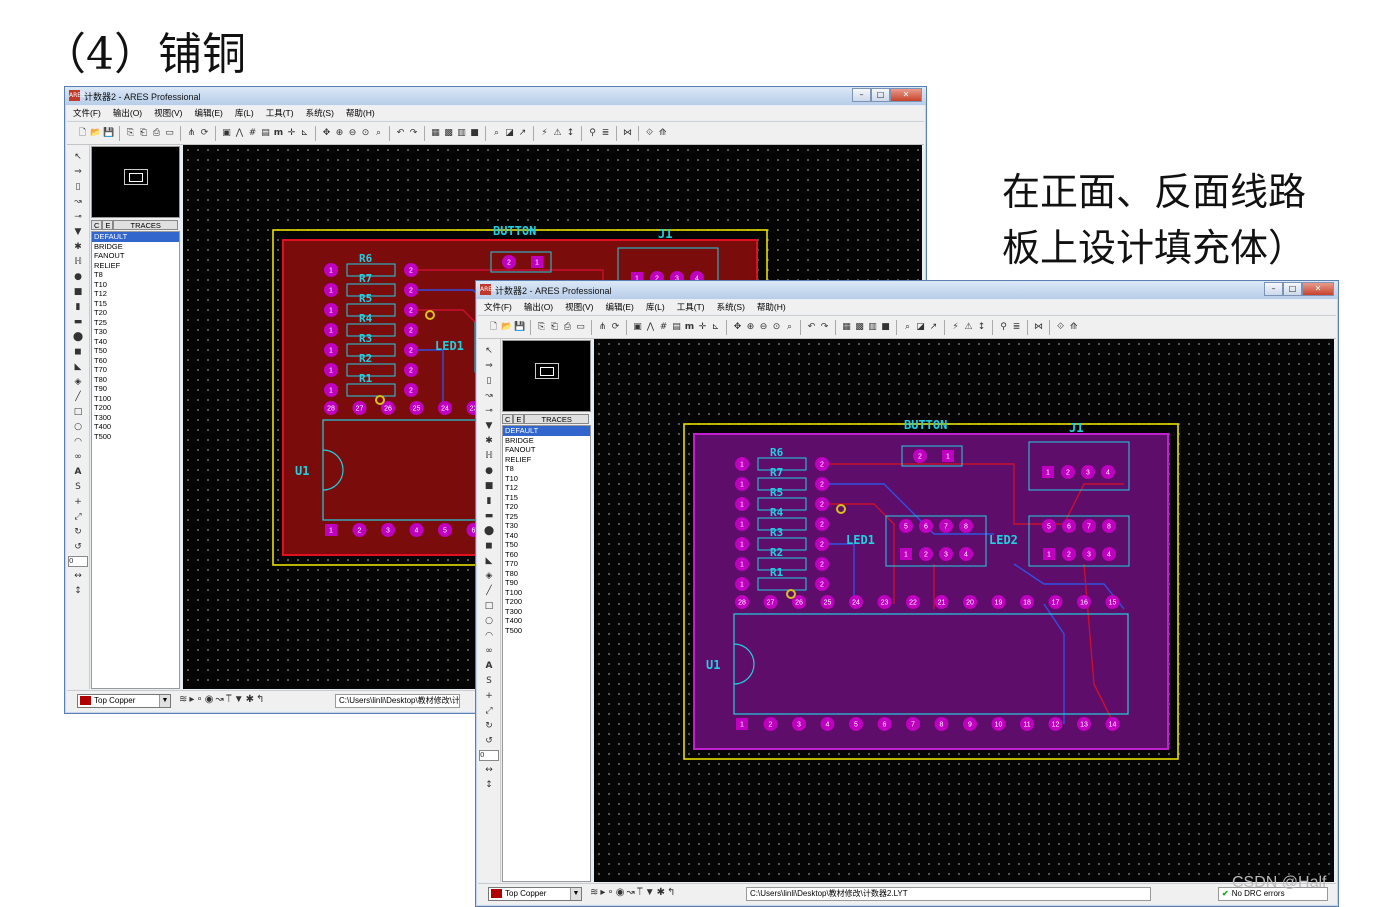 The height and width of the screenshot is (907, 1380). What do you see at coordinates (78, 532) in the screenshot?
I see `rotate-cw-icon: ↻` at bounding box center [78, 532].